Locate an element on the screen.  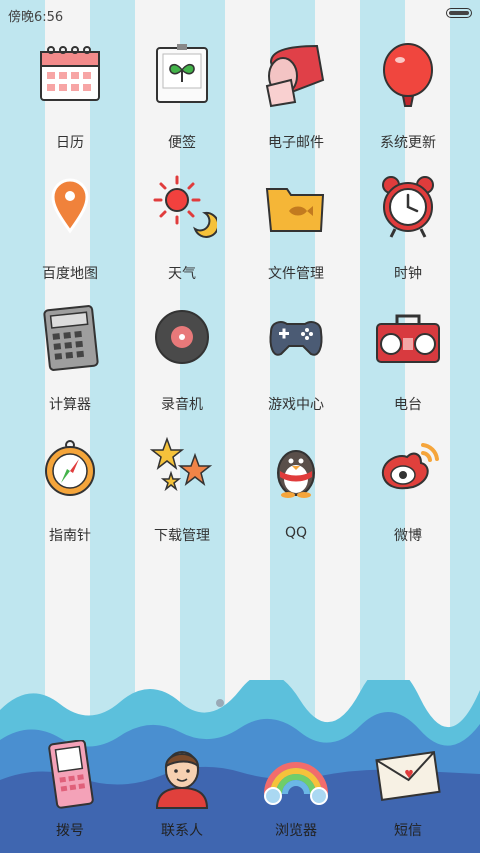
app-label: 指南针 is located at coordinates (70, 536).